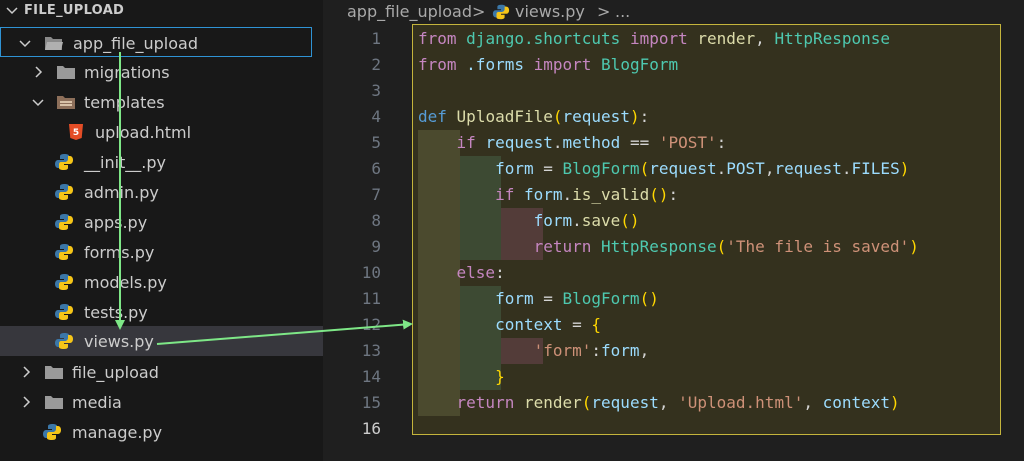  Describe the element at coordinates (895, 402) in the screenshot. I see `code-token: )` at that location.